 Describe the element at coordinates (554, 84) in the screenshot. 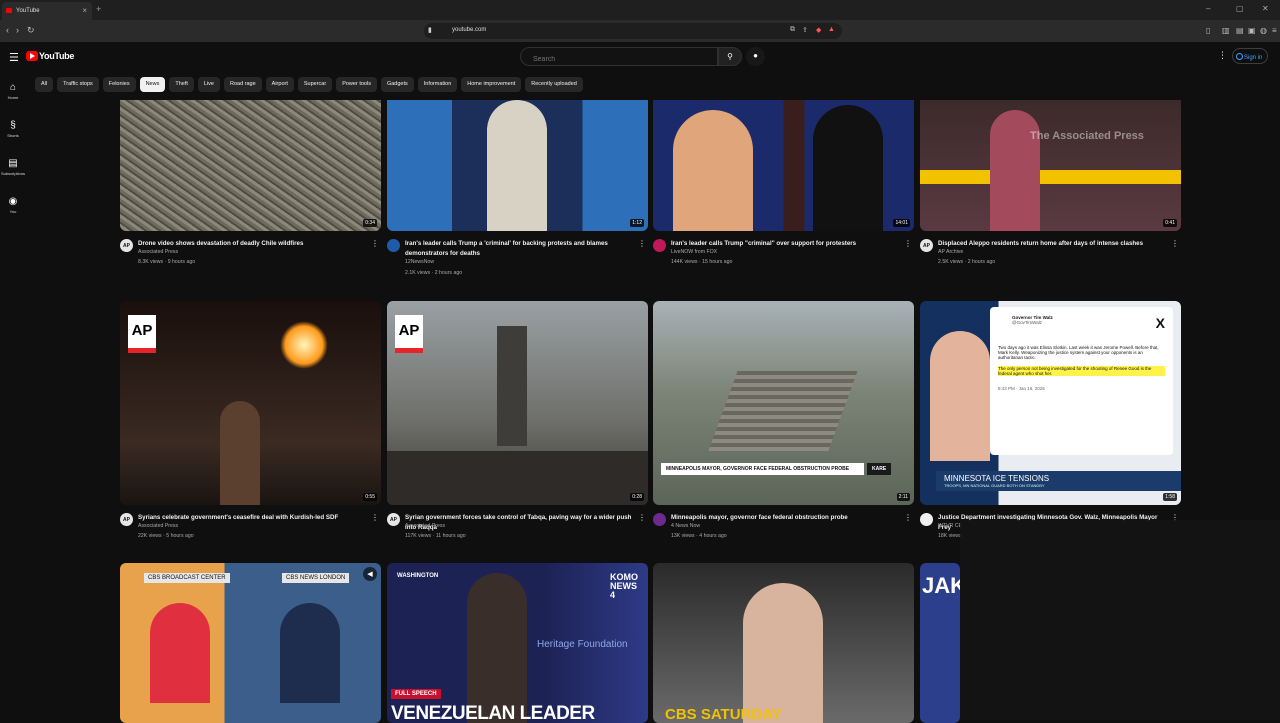

I see `chip-recently-uploaded: Recently uploaded` at that location.